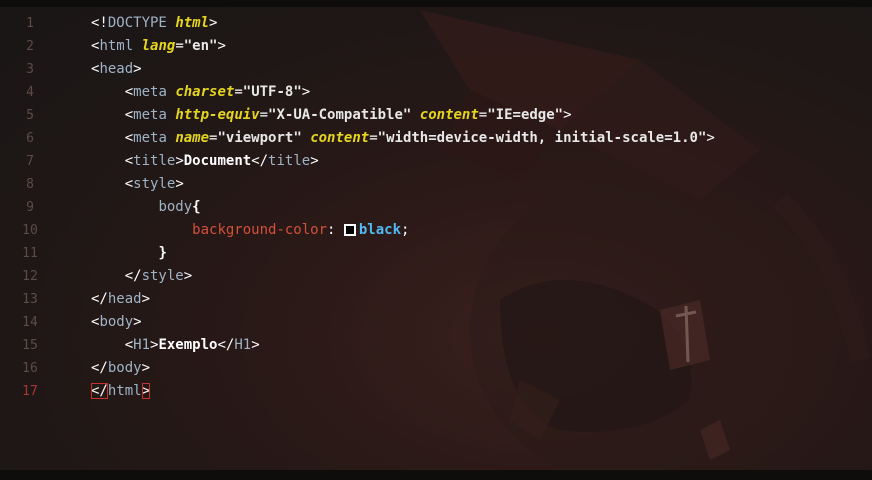  Describe the element at coordinates (146, 391) in the screenshot. I see `bracket-match-close: >` at that location.